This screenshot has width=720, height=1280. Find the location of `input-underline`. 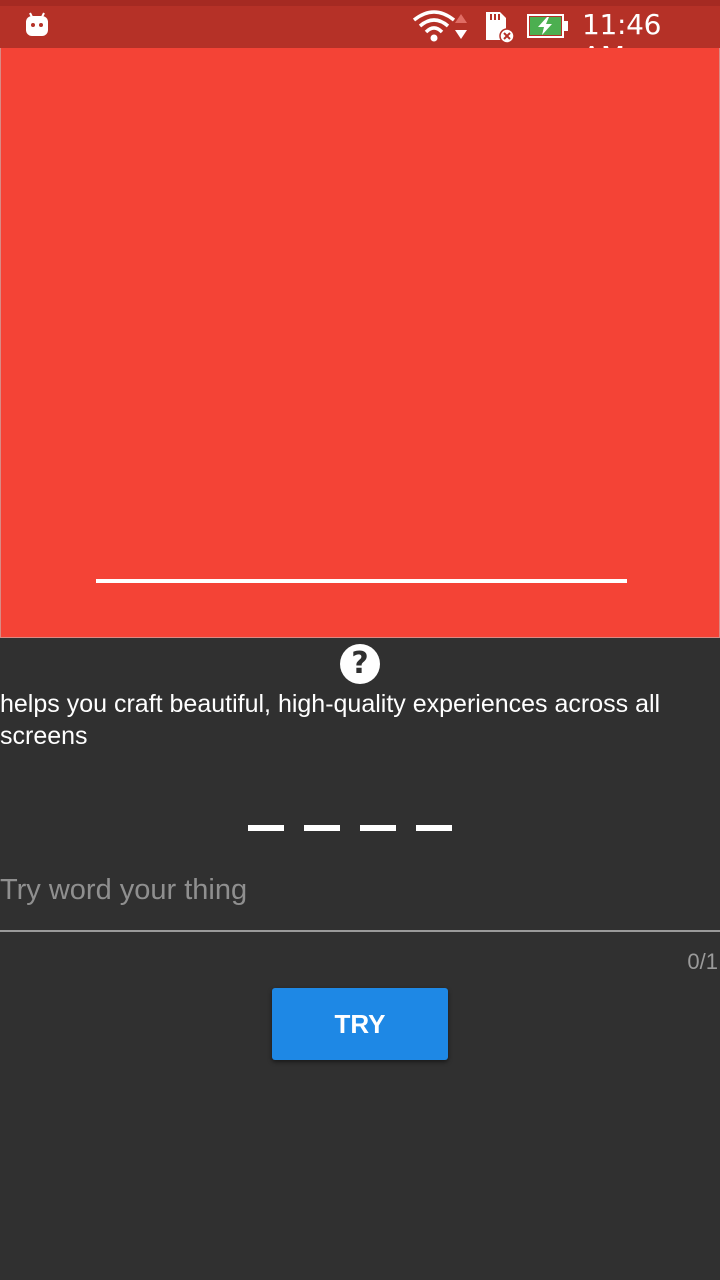

input-underline is located at coordinates (360, 931).